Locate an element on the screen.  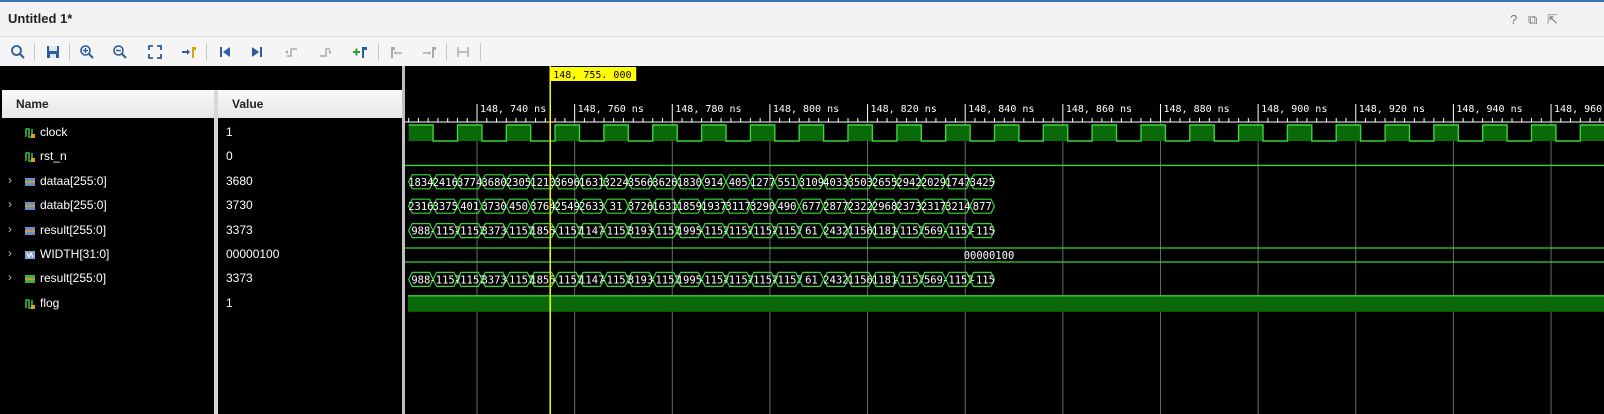
next-transition-icon is located at coordinates (325, 52).